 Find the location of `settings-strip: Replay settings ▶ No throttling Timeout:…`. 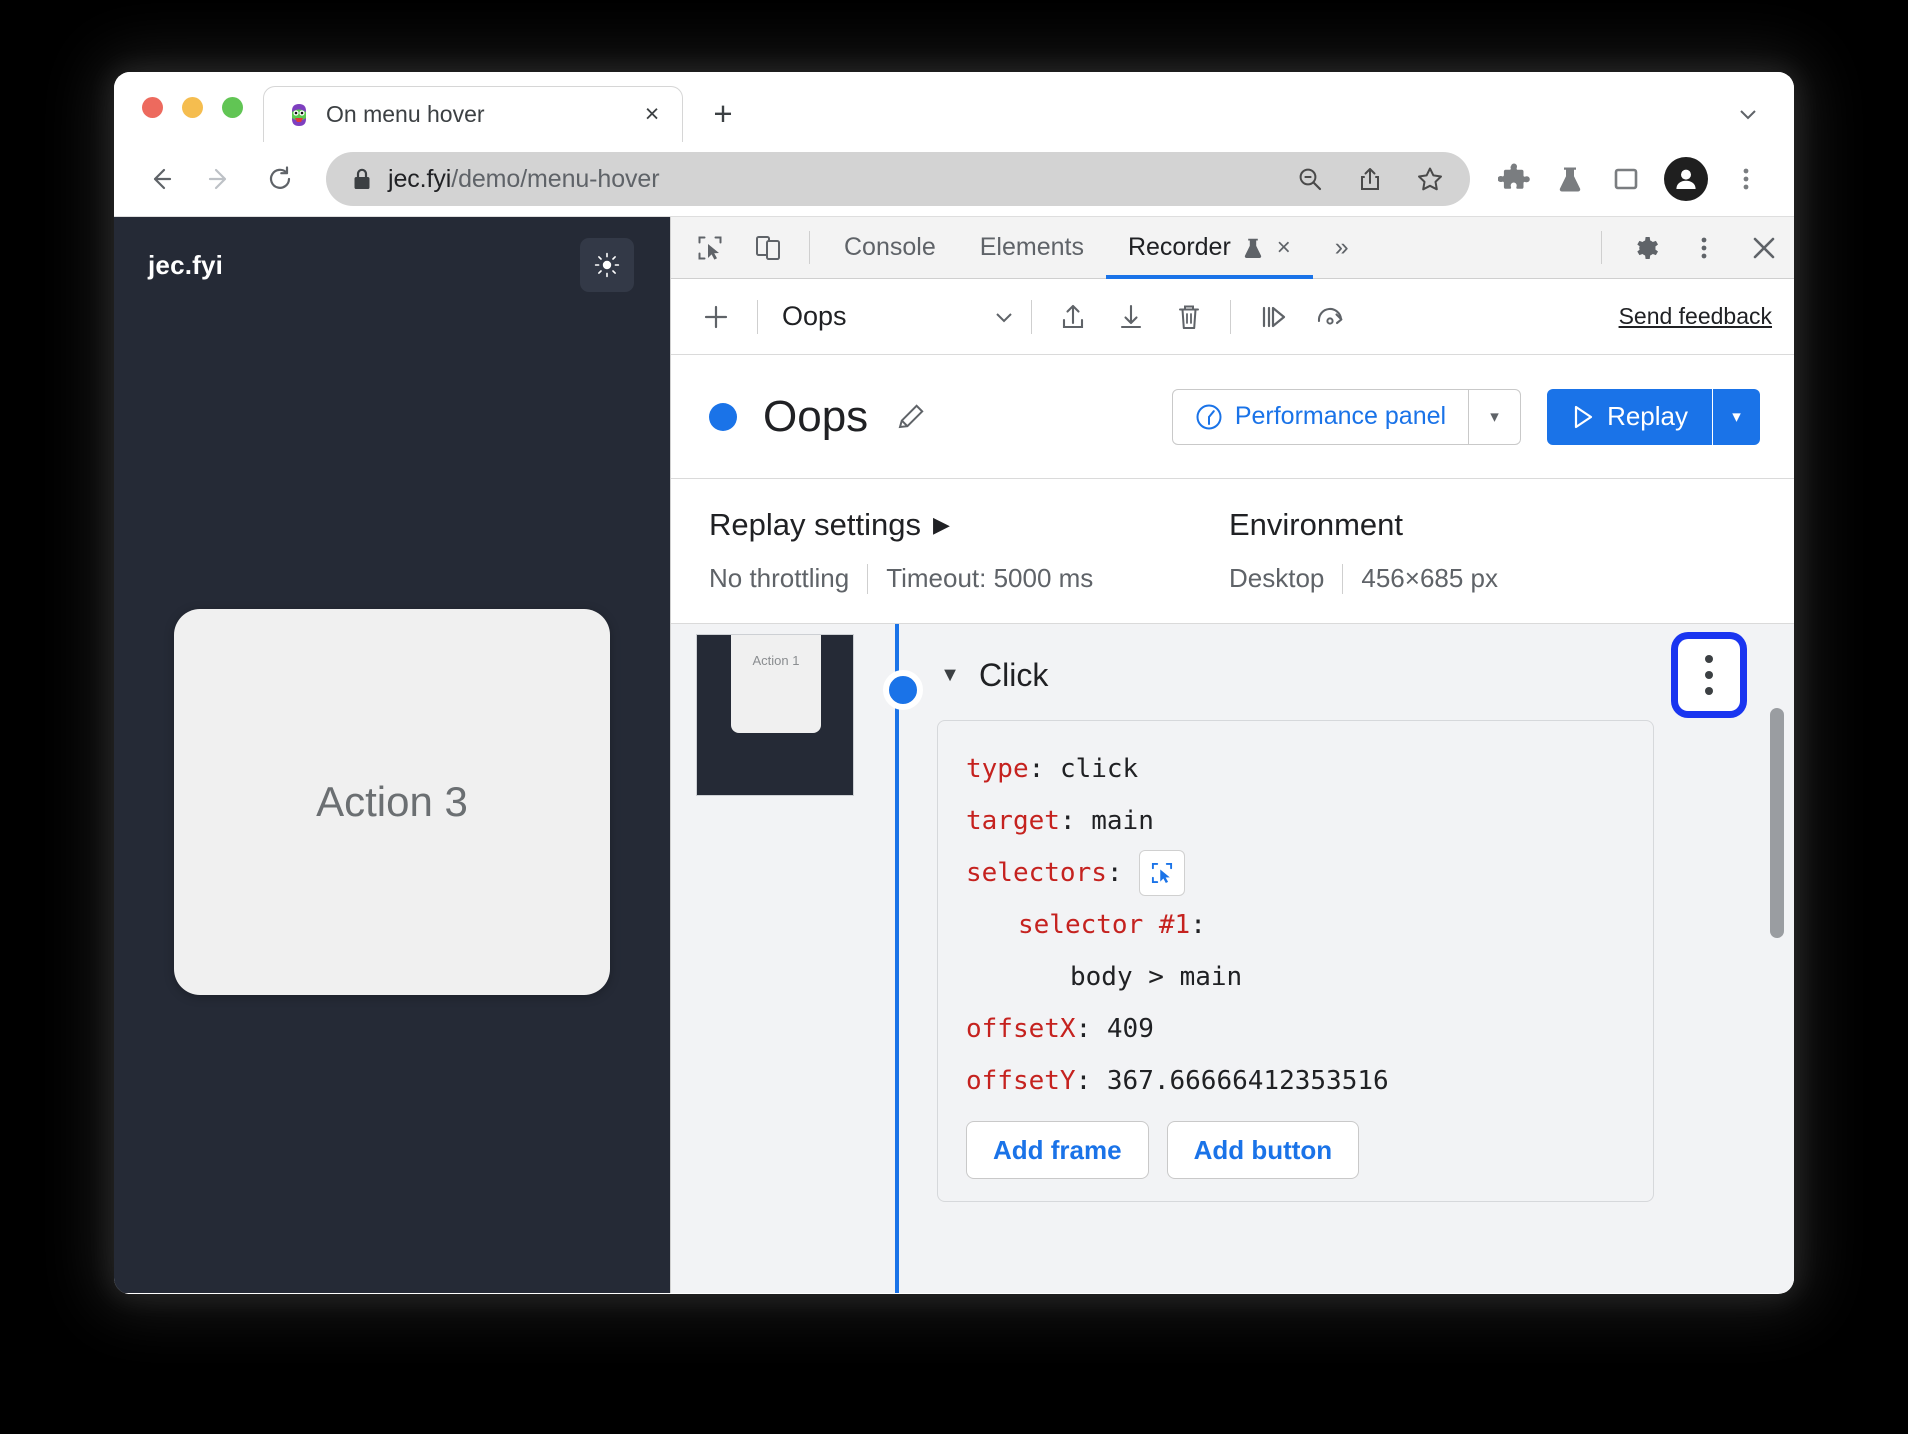

settings-strip: Replay settings ▶ No throttling Timeout:… is located at coordinates (1232, 551).